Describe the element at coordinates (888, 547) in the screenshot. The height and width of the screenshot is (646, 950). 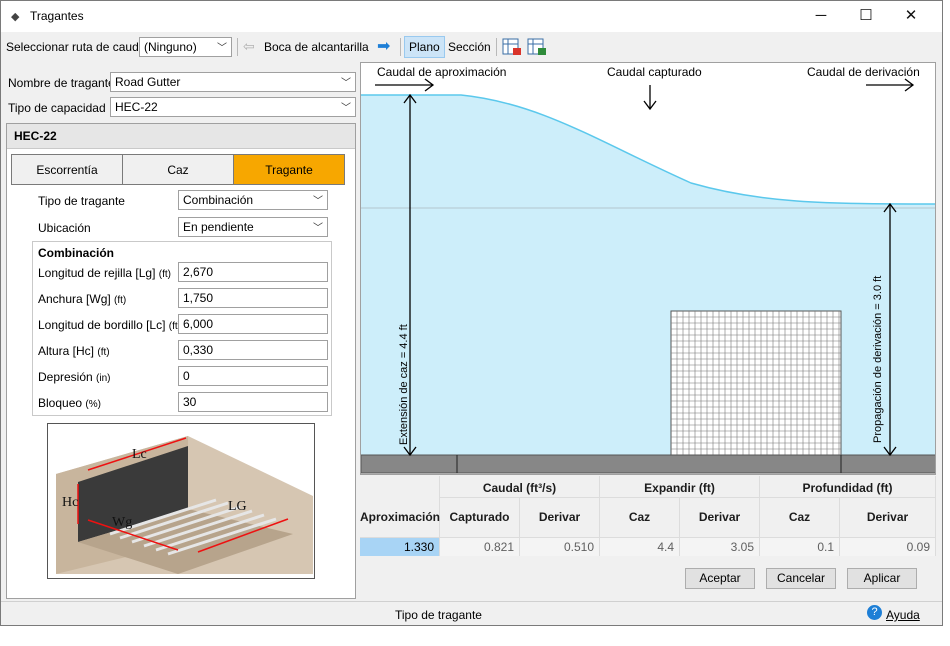
I see `grid-cell: 0.09` at that location.